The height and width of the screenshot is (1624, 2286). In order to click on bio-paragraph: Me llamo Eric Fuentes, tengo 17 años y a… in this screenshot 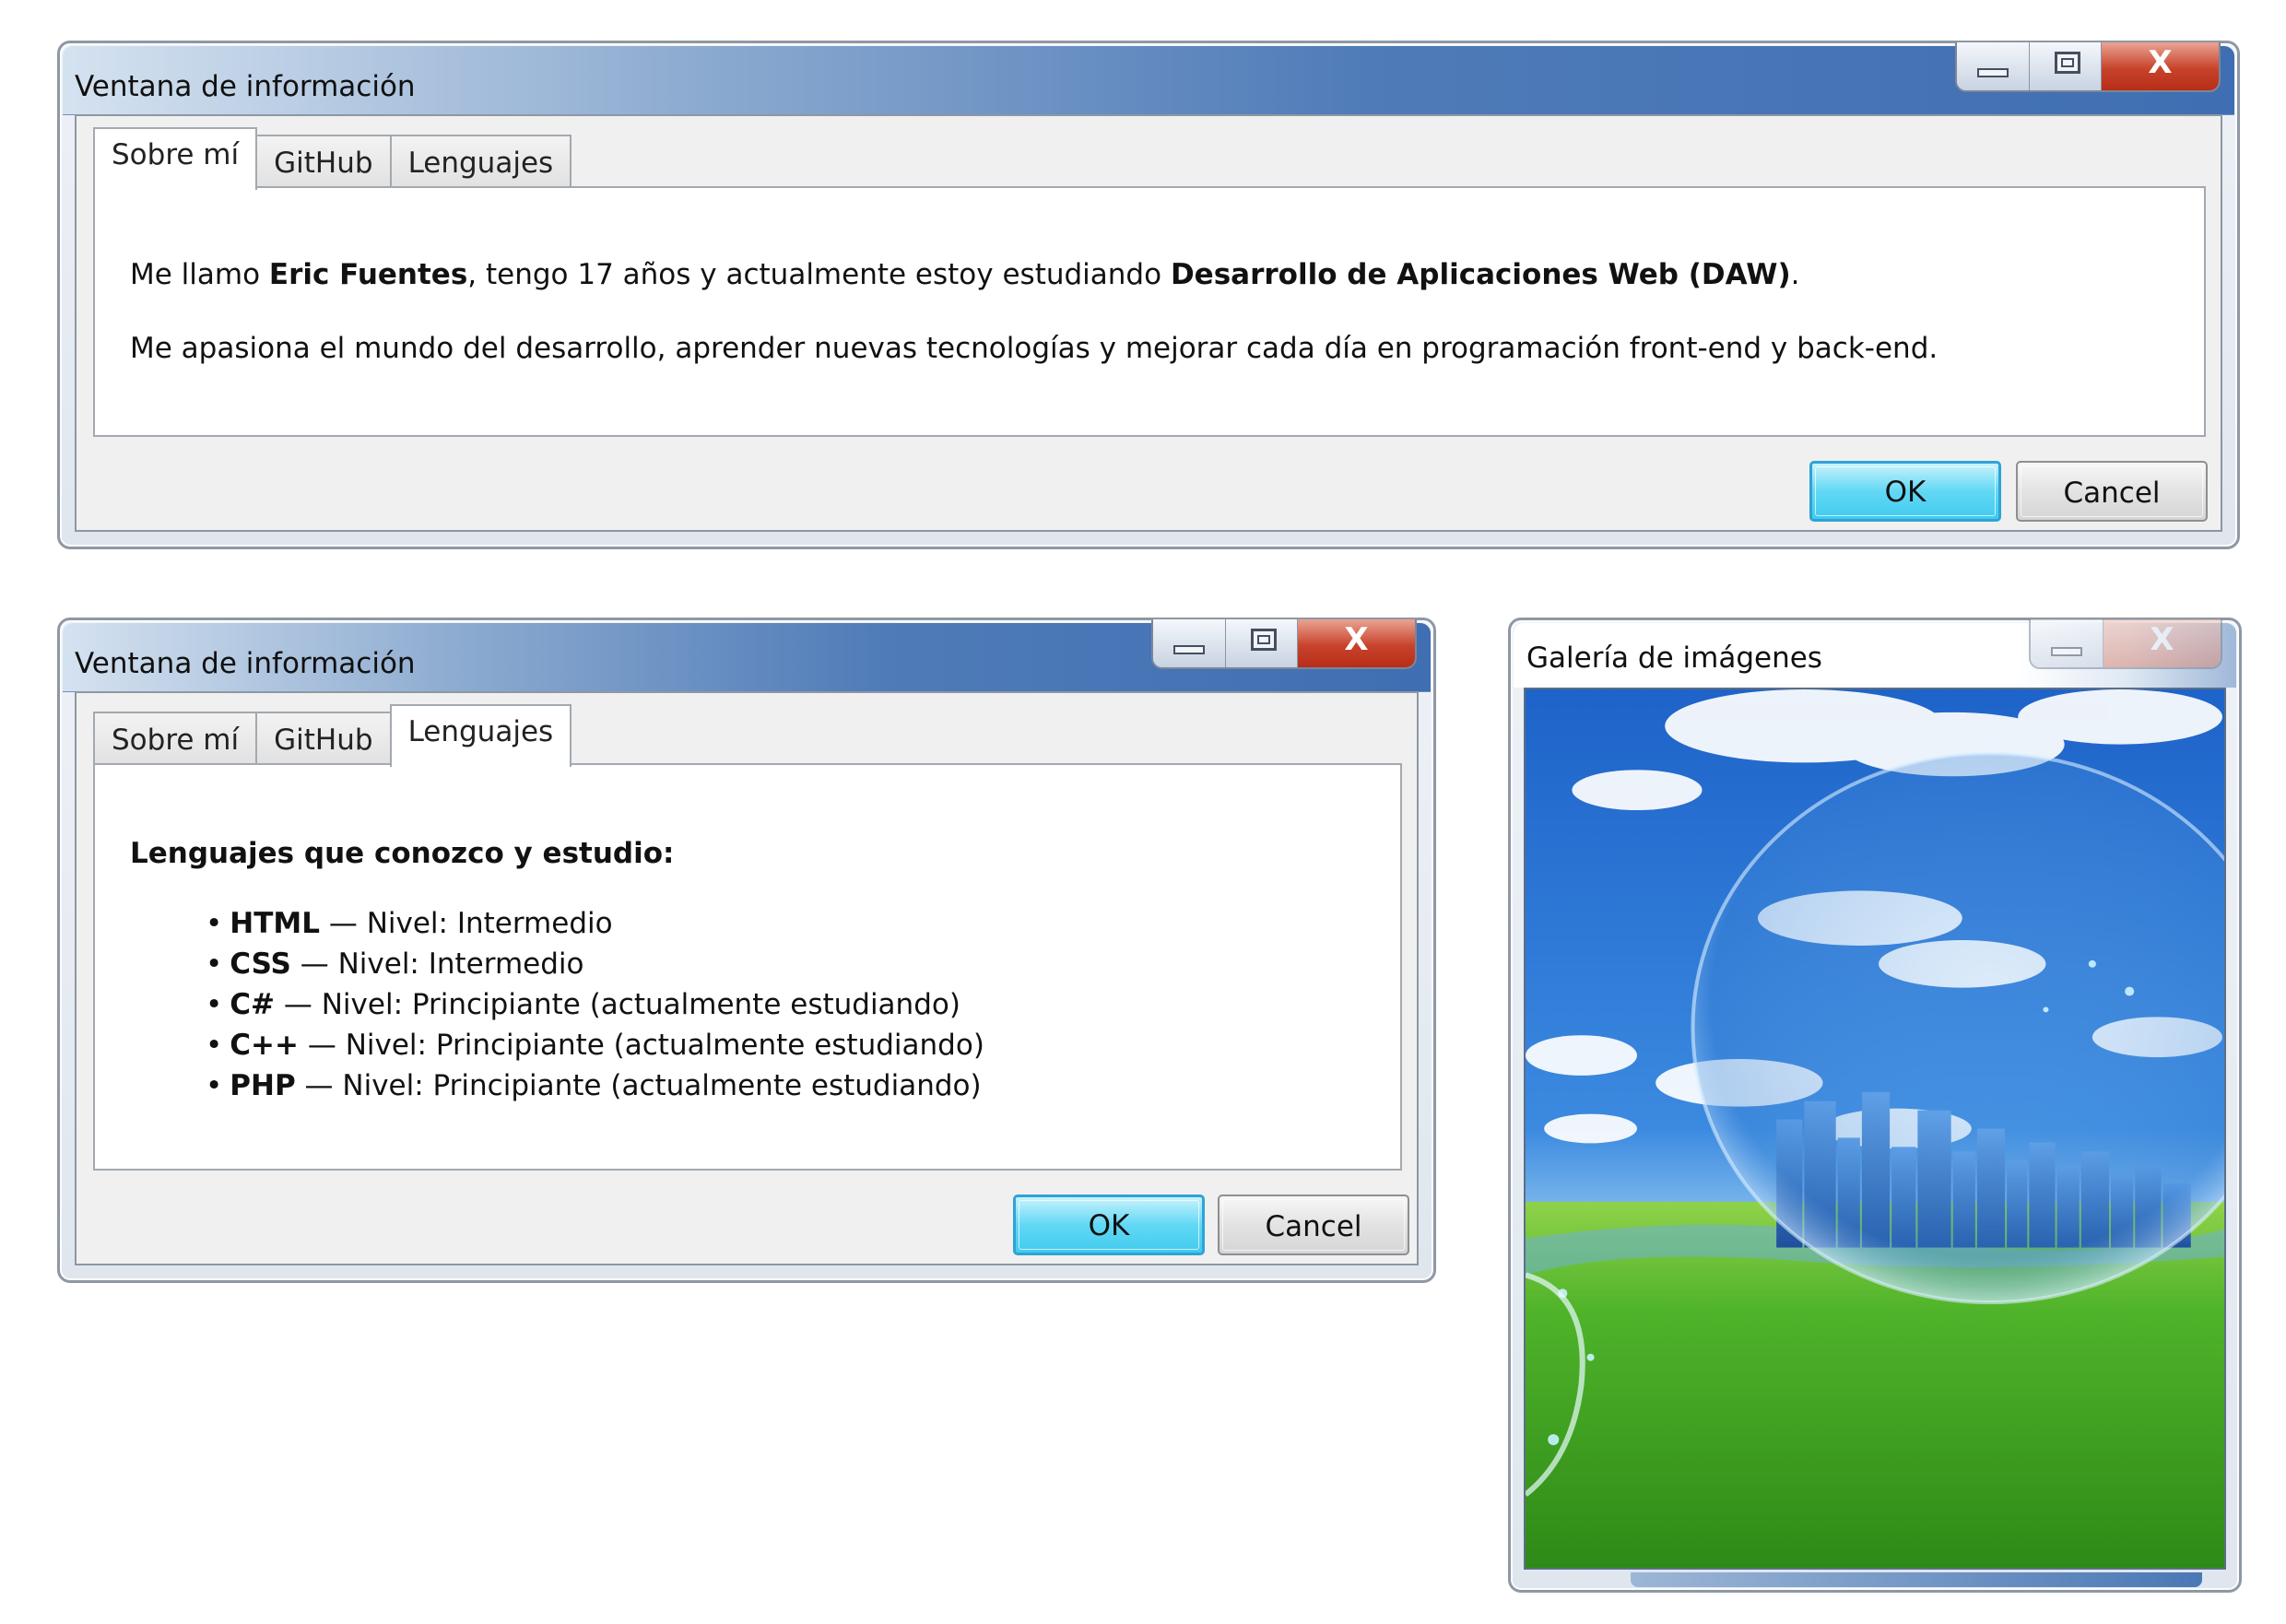, I will do `click(964, 274)`.